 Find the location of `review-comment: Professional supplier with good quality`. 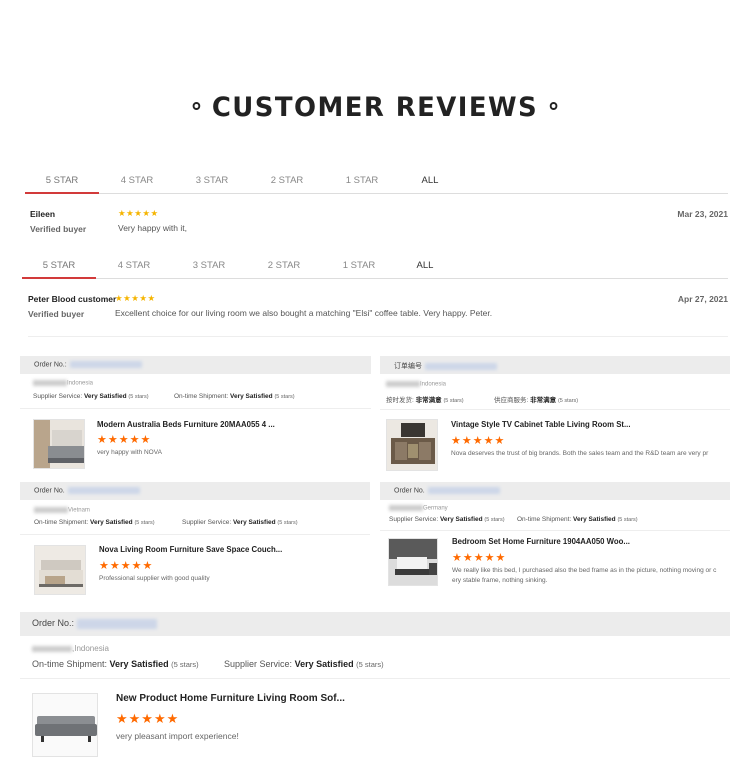

review-comment: Professional supplier with good quality is located at coordinates (154, 578).